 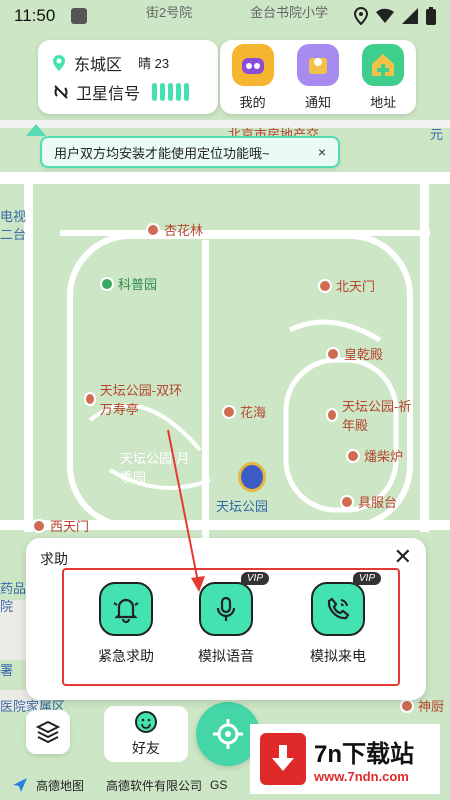 What do you see at coordinates (361, 776) in the screenshot?
I see `brand-url: www.7ndn.com` at bounding box center [361, 776].